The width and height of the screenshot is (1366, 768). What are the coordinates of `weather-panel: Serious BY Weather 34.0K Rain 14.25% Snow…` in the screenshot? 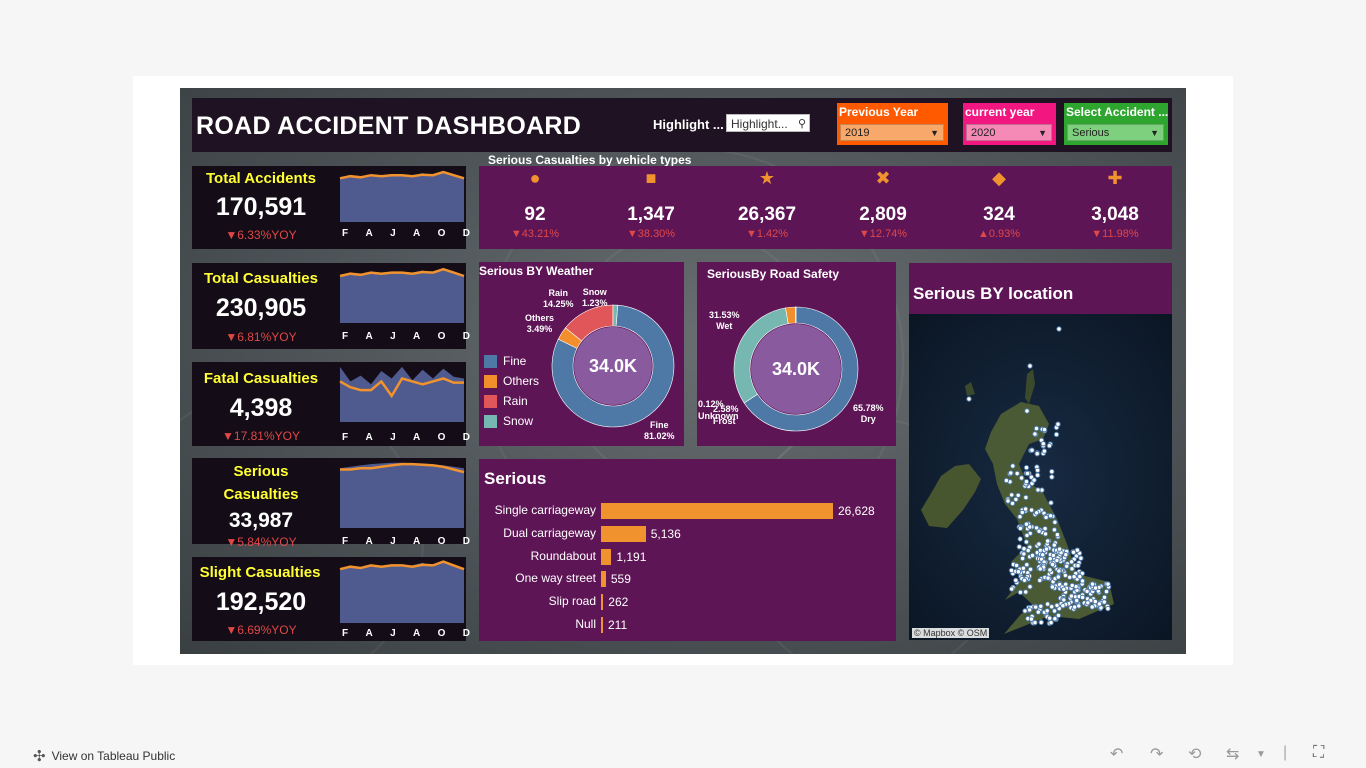 It's located at (581, 354).